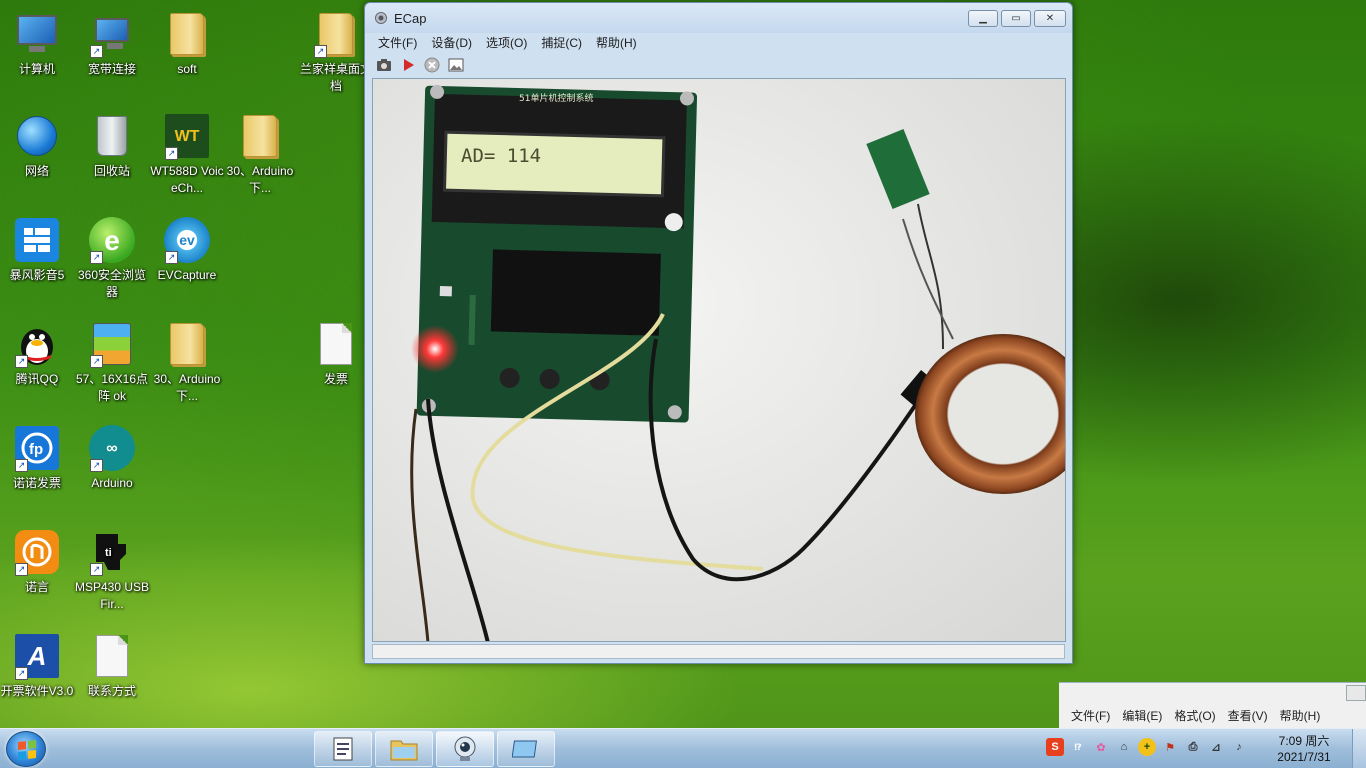 Image resolution: width=1366 pixels, height=768 pixels. I want to click on notepad-icon, so click(343, 749).